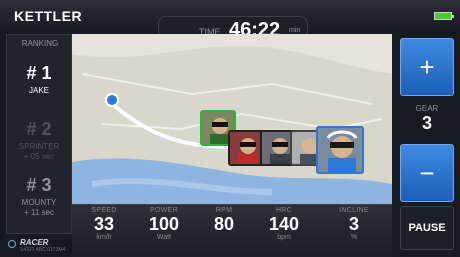 This screenshot has width=460, height=257. I want to click on metric-incline: INCLINE 3 %, so click(354, 224).